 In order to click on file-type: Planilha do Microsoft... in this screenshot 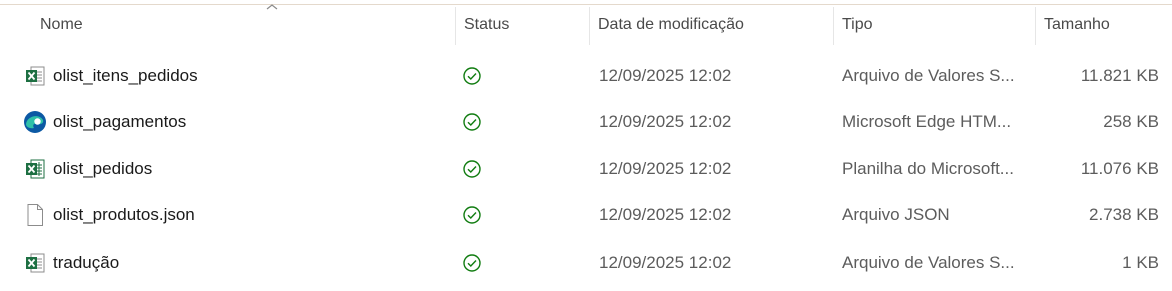, I will do `click(928, 168)`.